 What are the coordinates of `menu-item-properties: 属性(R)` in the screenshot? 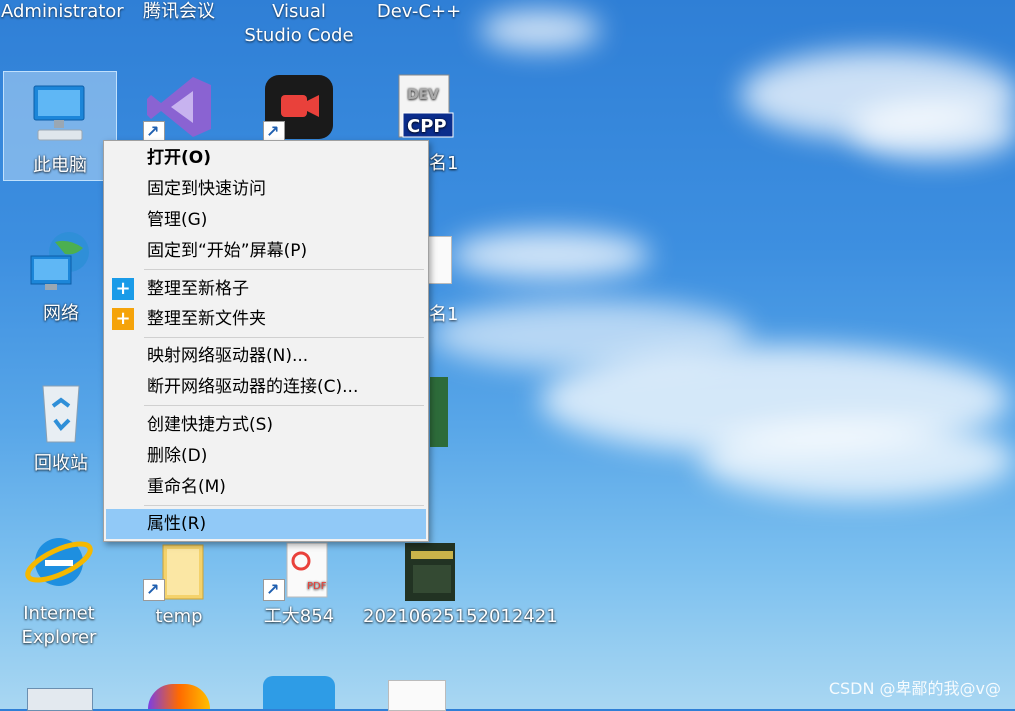 It's located at (266, 524).